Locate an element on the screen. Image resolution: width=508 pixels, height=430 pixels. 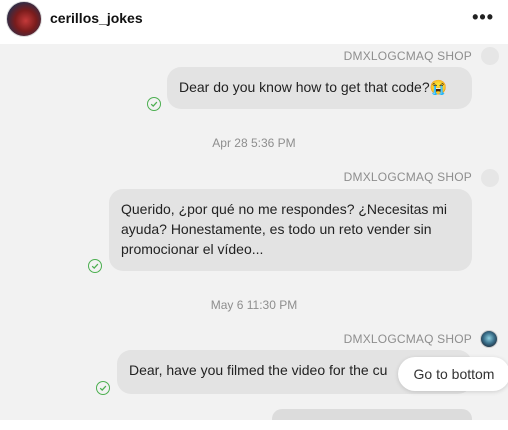
chat-username: cerillos_jokes is located at coordinates (96, 18).